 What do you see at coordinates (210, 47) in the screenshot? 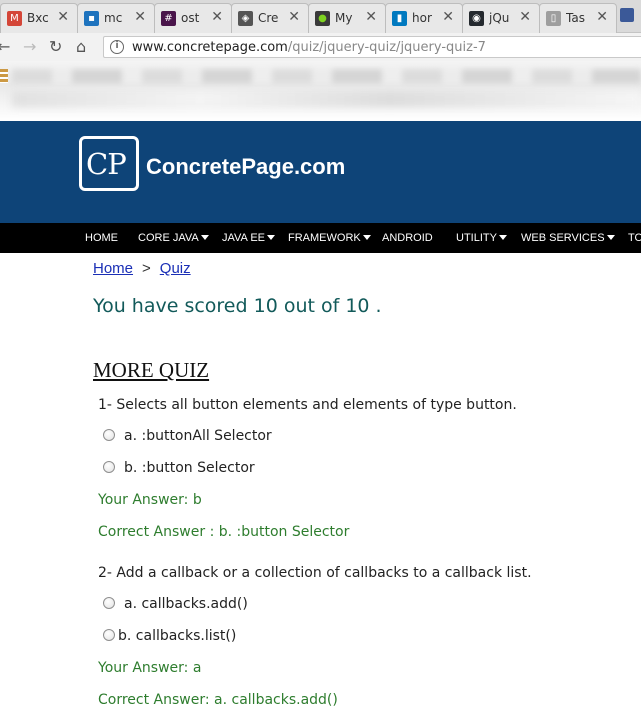
I see `url-host: www.concretepage.com` at bounding box center [210, 47].